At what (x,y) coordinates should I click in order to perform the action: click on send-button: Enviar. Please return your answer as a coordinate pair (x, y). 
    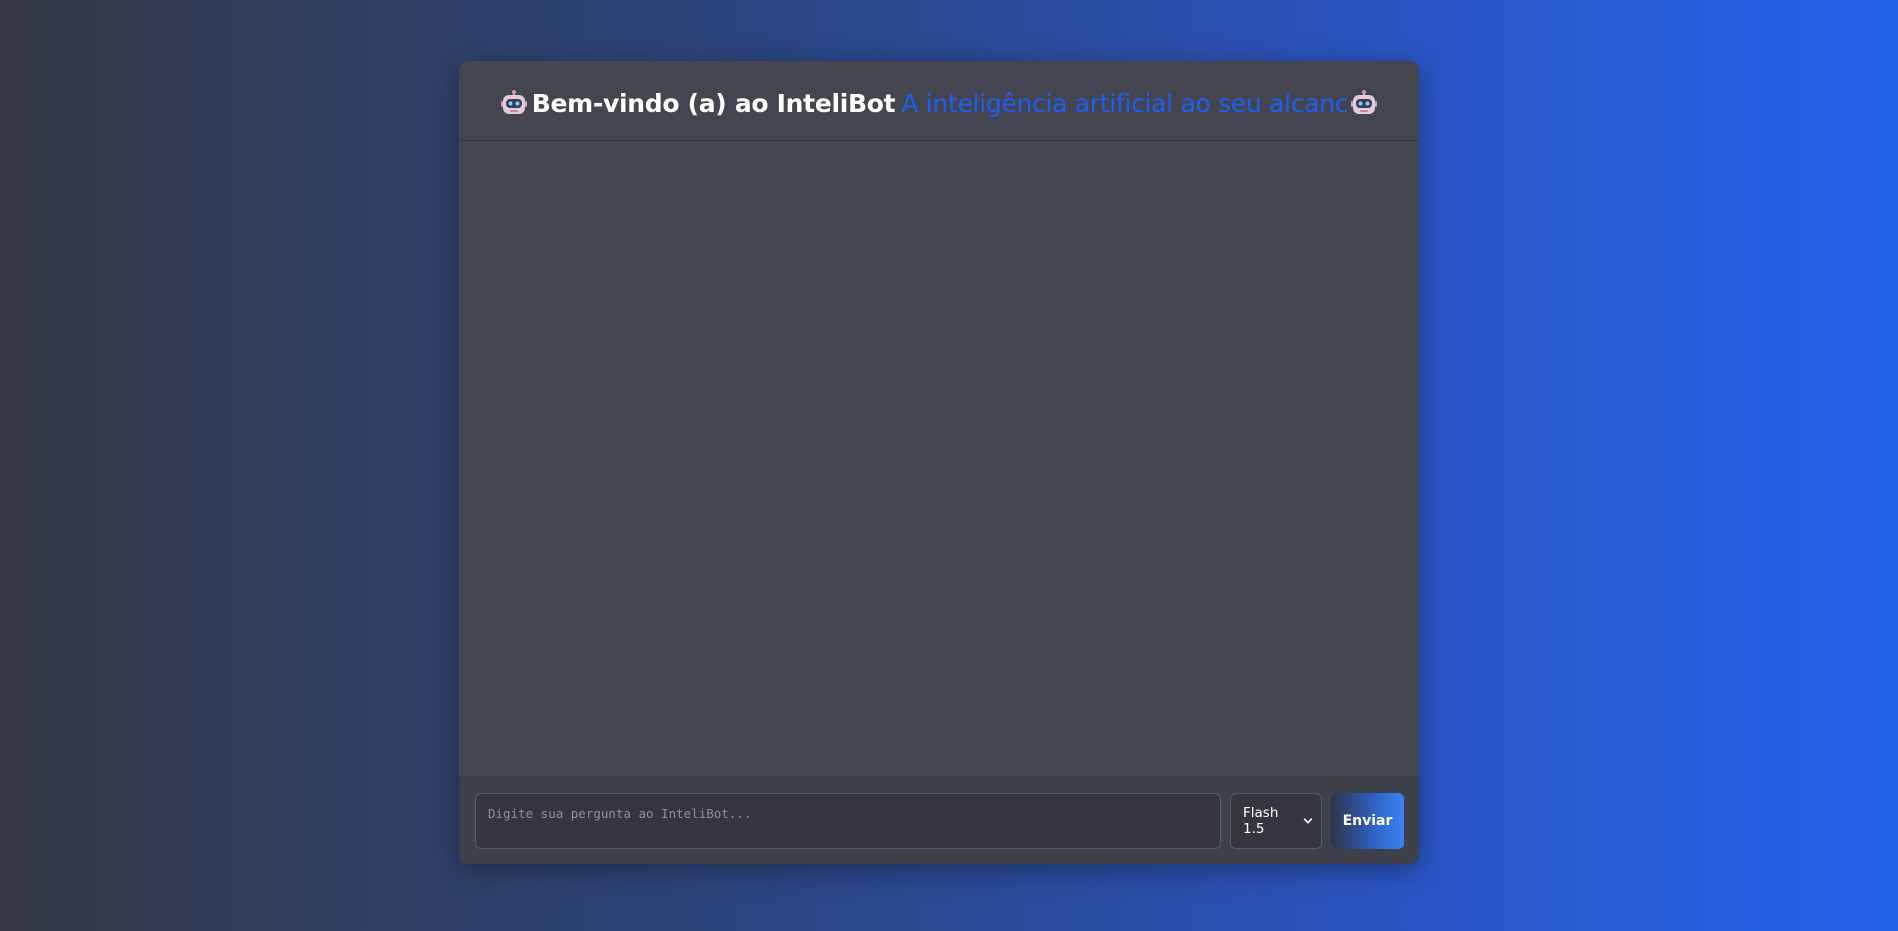
    Looking at the image, I should click on (1367, 820).